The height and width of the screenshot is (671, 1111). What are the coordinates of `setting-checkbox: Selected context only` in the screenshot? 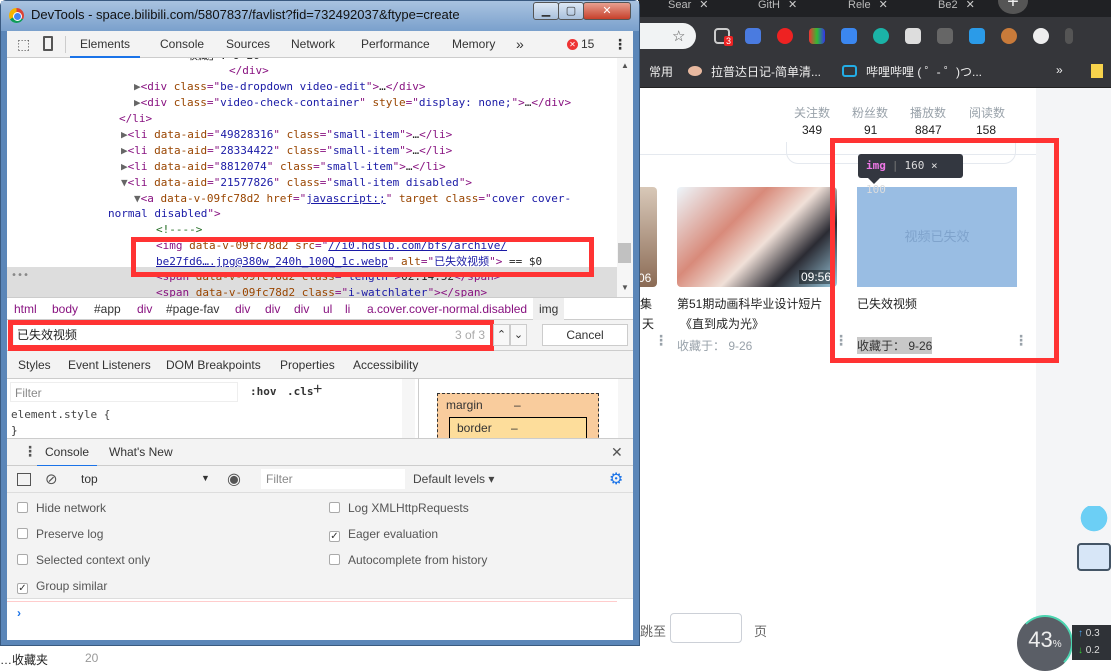 It's located at (83, 560).